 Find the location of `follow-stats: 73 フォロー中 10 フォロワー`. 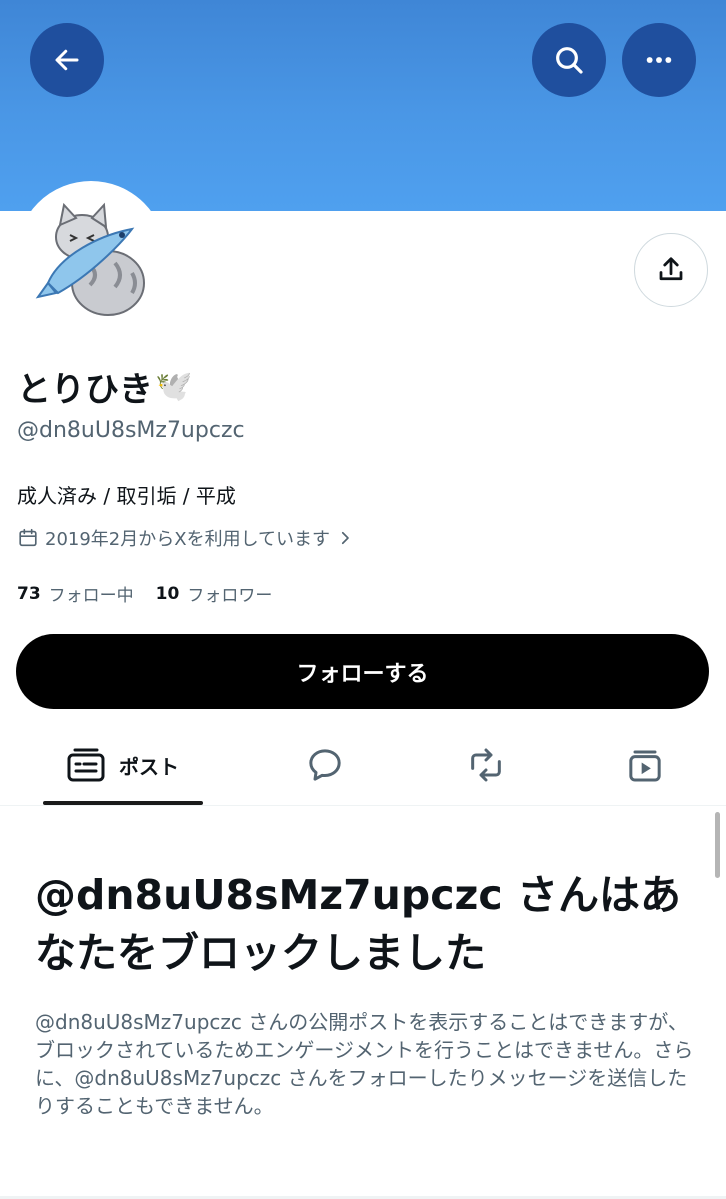

follow-stats: 73 フォロー中 10 フォロワー is located at coordinates (145, 594).